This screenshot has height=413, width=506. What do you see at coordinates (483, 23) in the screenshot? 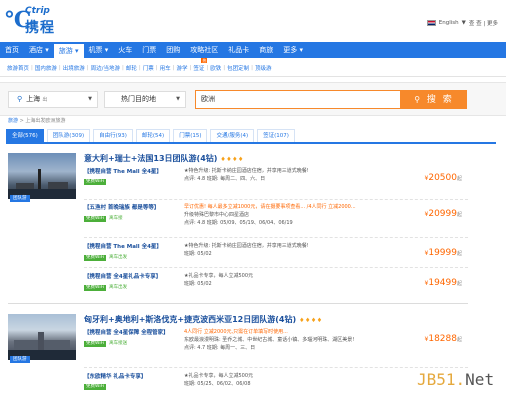
I see `account-links: 查 查 | 更多` at bounding box center [483, 23].